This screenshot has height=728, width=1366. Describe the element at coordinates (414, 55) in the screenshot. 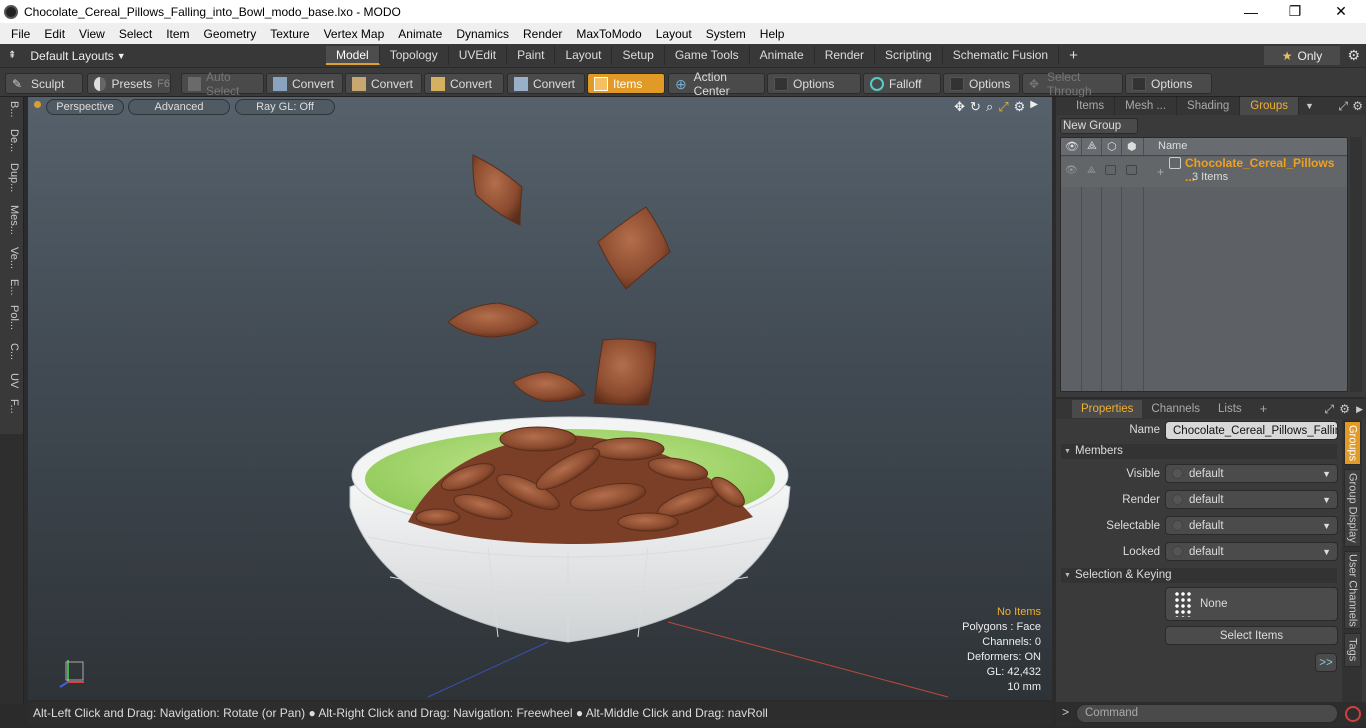

I see `tab-topology: Topology` at that location.